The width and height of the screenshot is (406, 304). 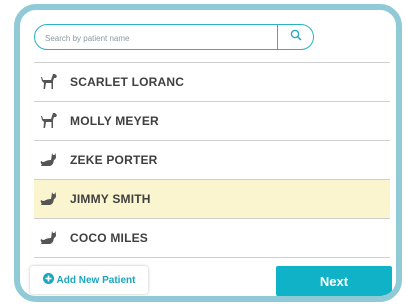 What do you see at coordinates (114, 121) in the screenshot?
I see `patient-name: MOLLY MEYER` at bounding box center [114, 121].